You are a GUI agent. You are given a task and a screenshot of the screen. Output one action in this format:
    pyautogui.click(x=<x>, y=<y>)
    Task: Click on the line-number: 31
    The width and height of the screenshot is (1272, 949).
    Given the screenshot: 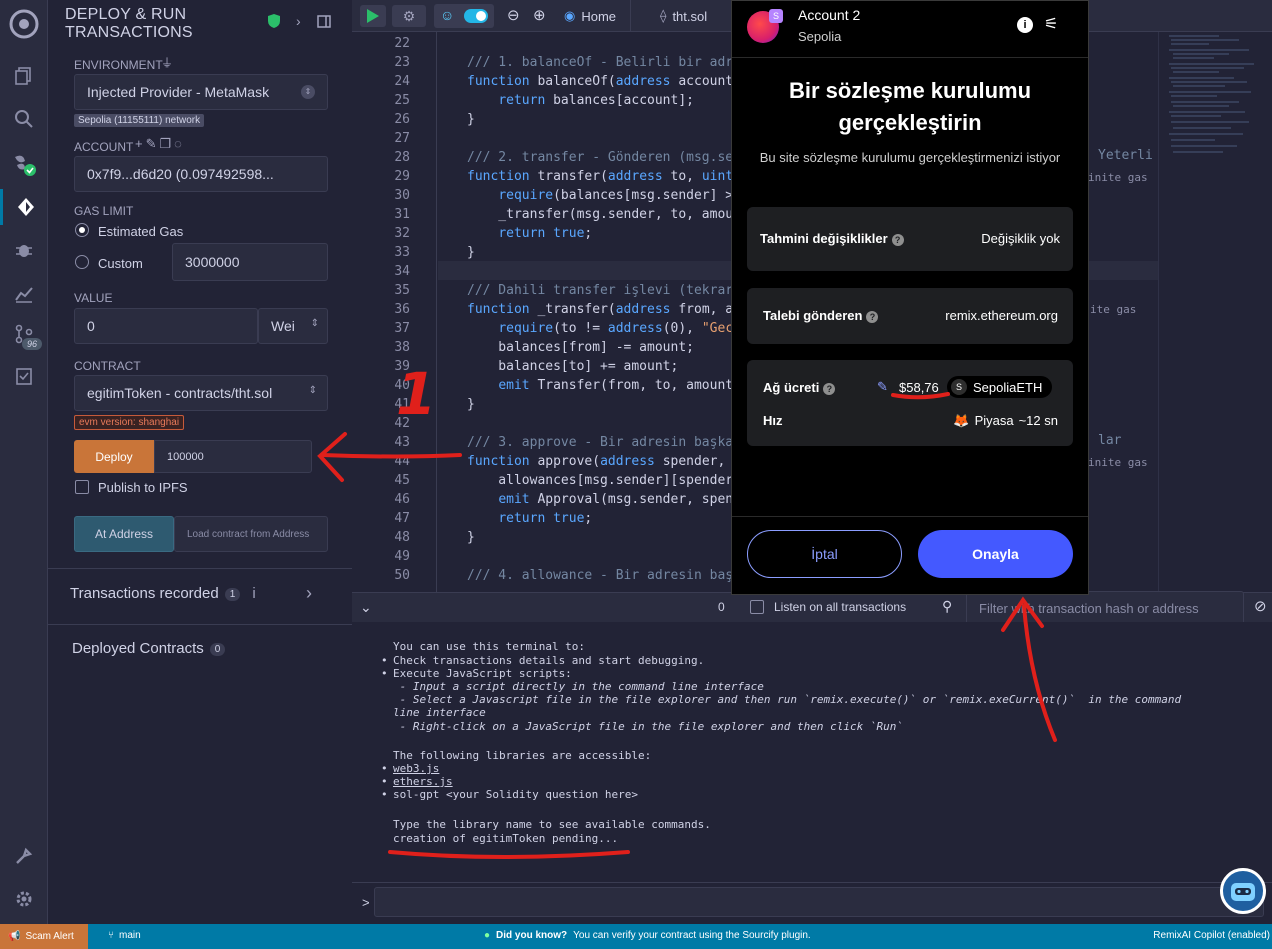 What is the action you would take?
    pyautogui.click(x=402, y=214)
    